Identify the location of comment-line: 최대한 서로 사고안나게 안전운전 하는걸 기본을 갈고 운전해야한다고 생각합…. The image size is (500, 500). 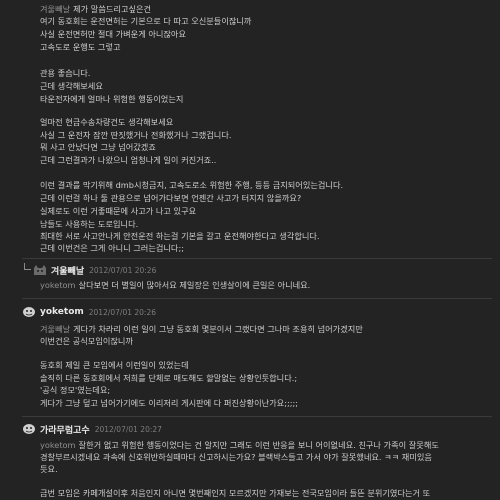
(180, 236).